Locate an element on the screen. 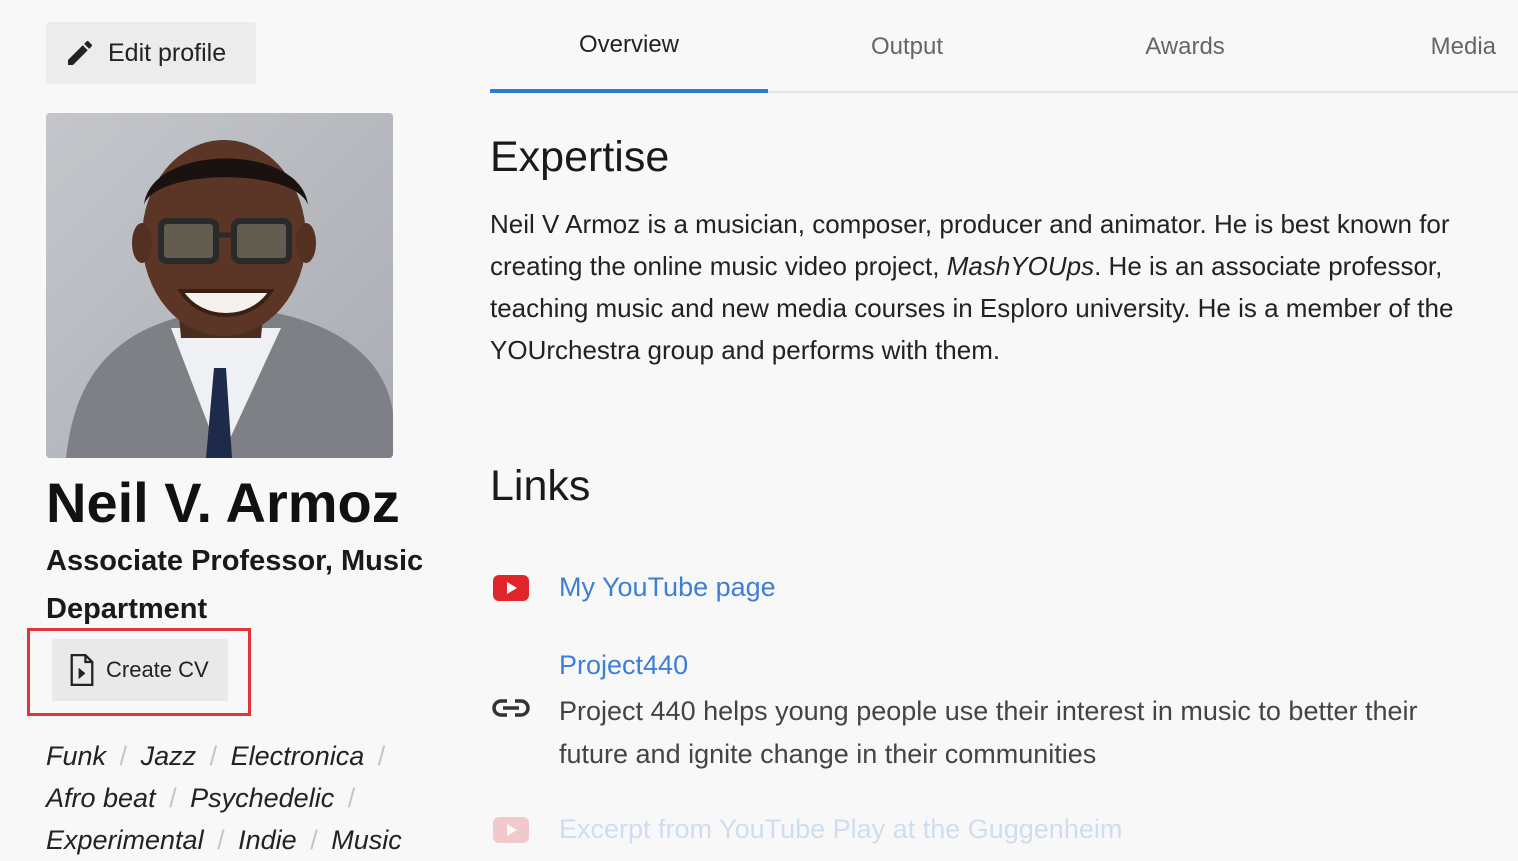 This screenshot has width=1518, height=861. edit-profile-button: Edit profile is located at coordinates (151, 53).